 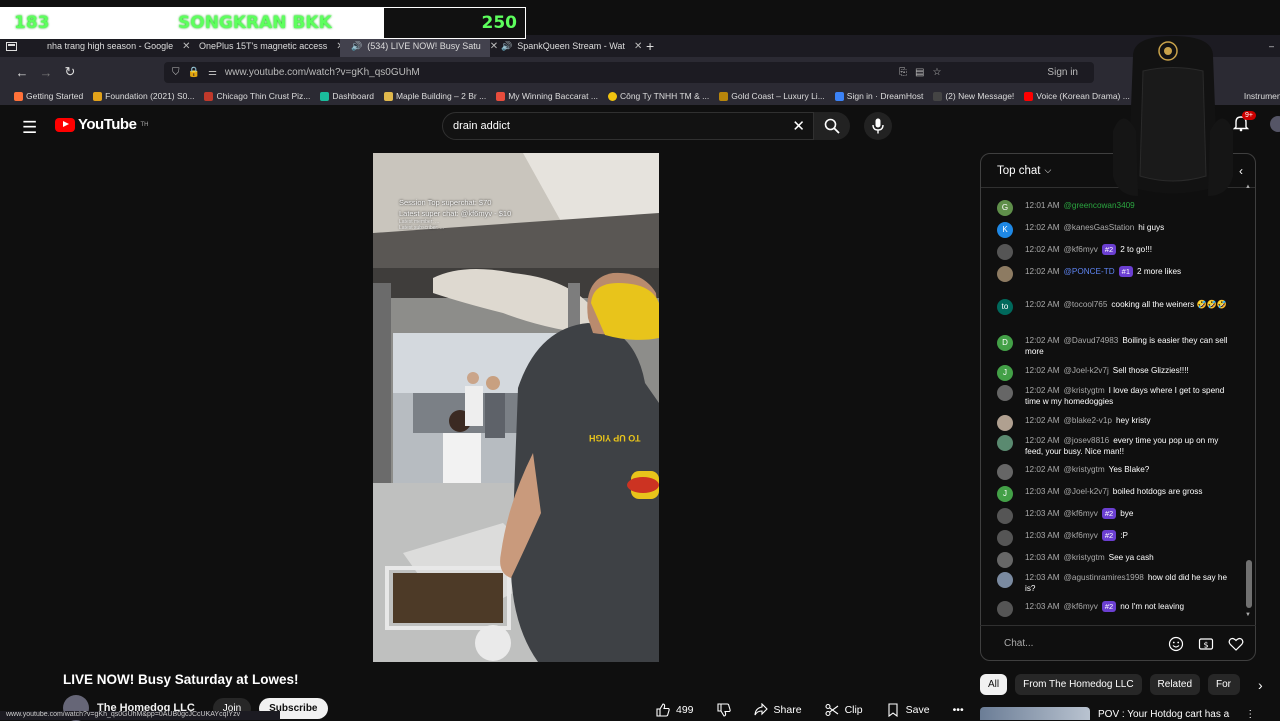 What do you see at coordinates (322, 72) in the screenshot?
I see `url-text: www.youtube.com/watch?v=gKh_qs0GUhM` at bounding box center [322, 72].